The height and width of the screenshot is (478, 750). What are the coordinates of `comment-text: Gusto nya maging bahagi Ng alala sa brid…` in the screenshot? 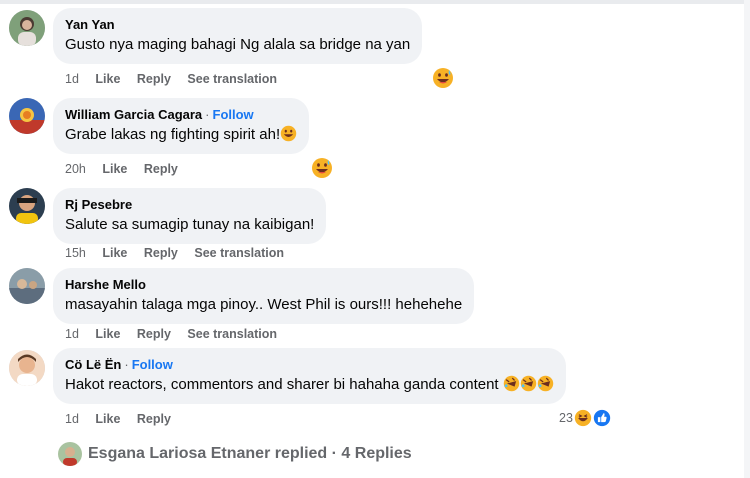 It's located at (238, 44).